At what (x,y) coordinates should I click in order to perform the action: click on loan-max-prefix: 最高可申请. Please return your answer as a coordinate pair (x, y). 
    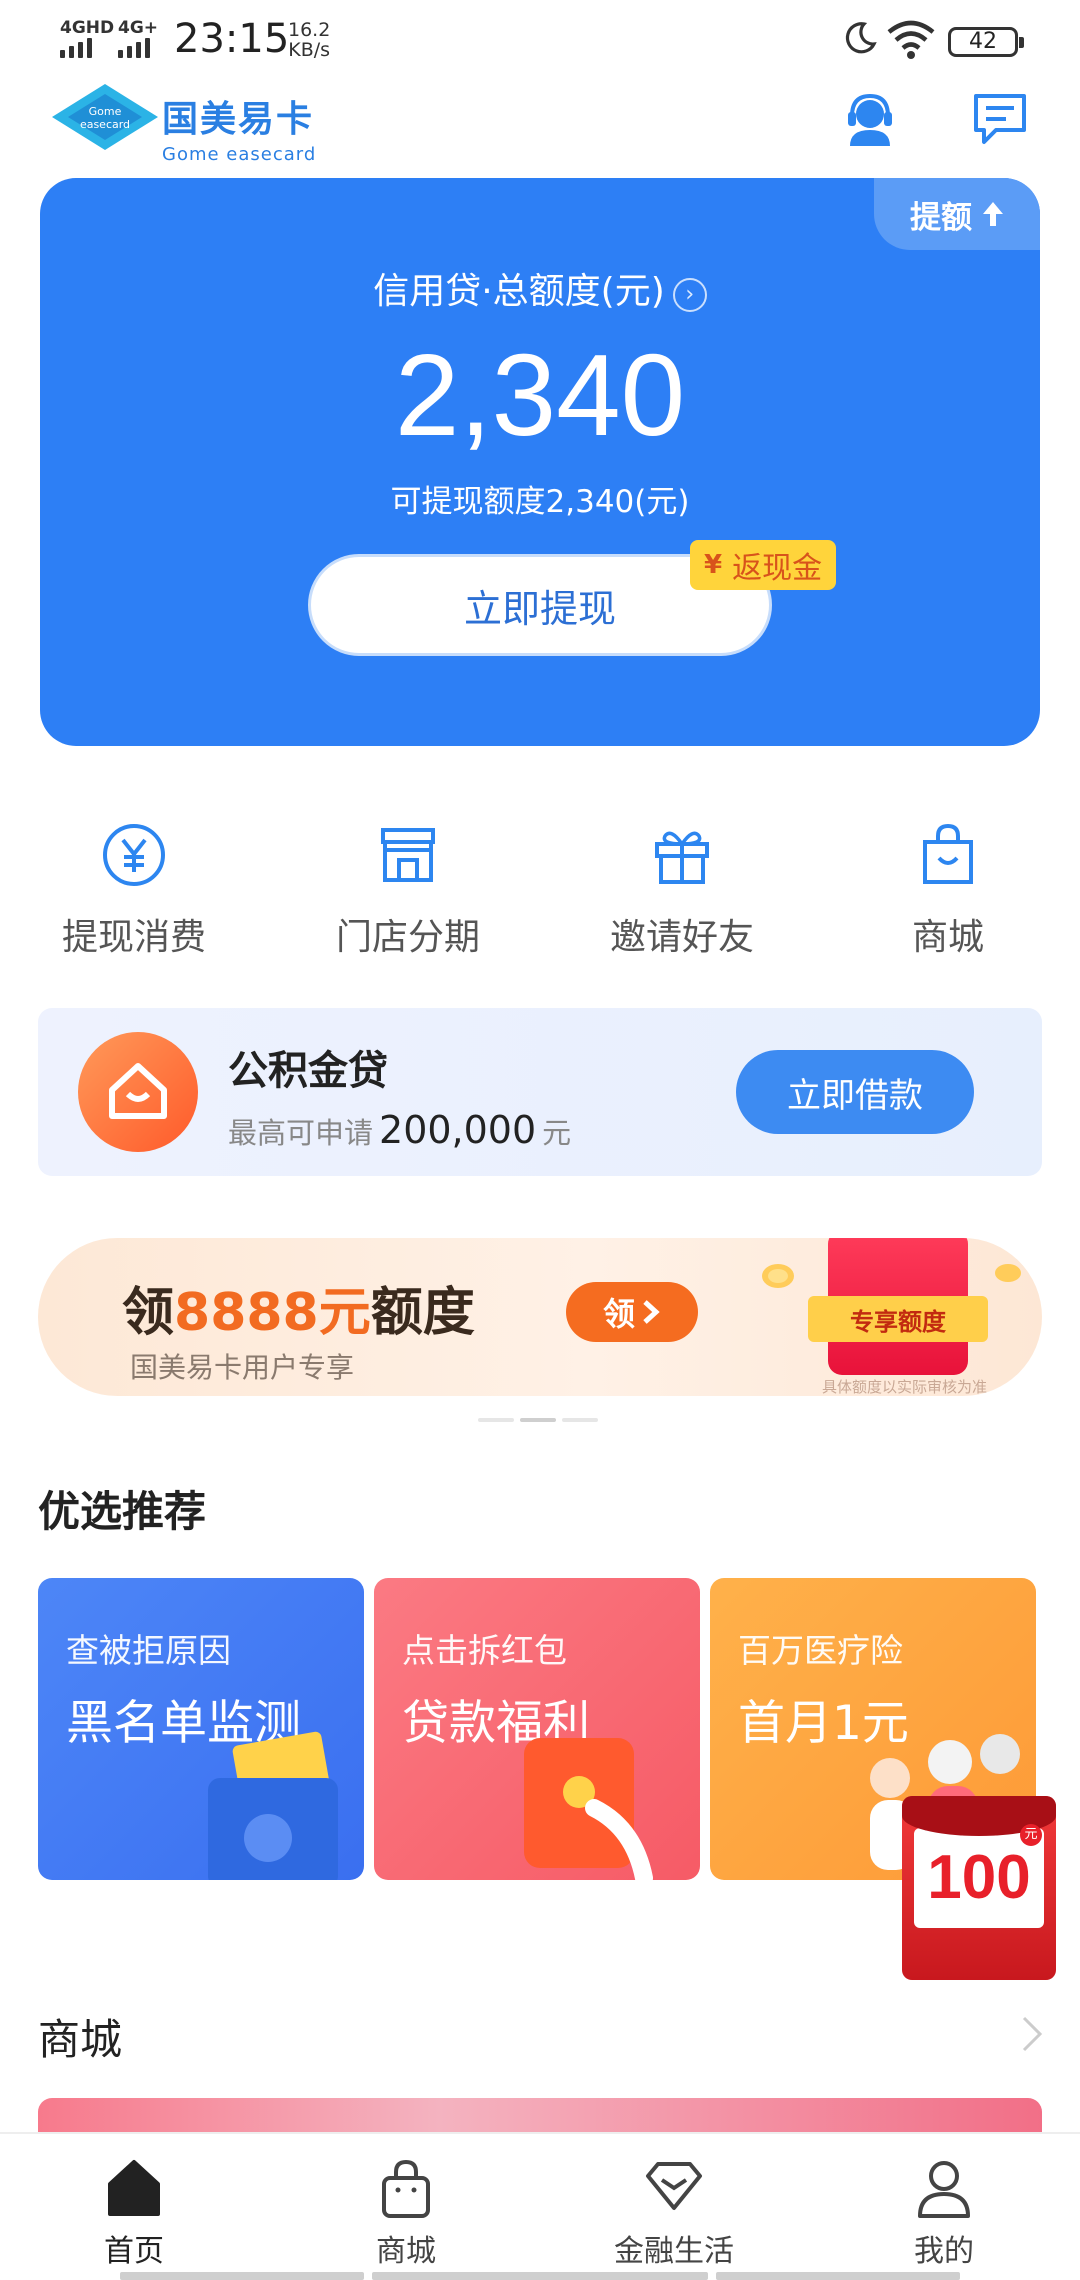
    Looking at the image, I should click on (301, 1133).